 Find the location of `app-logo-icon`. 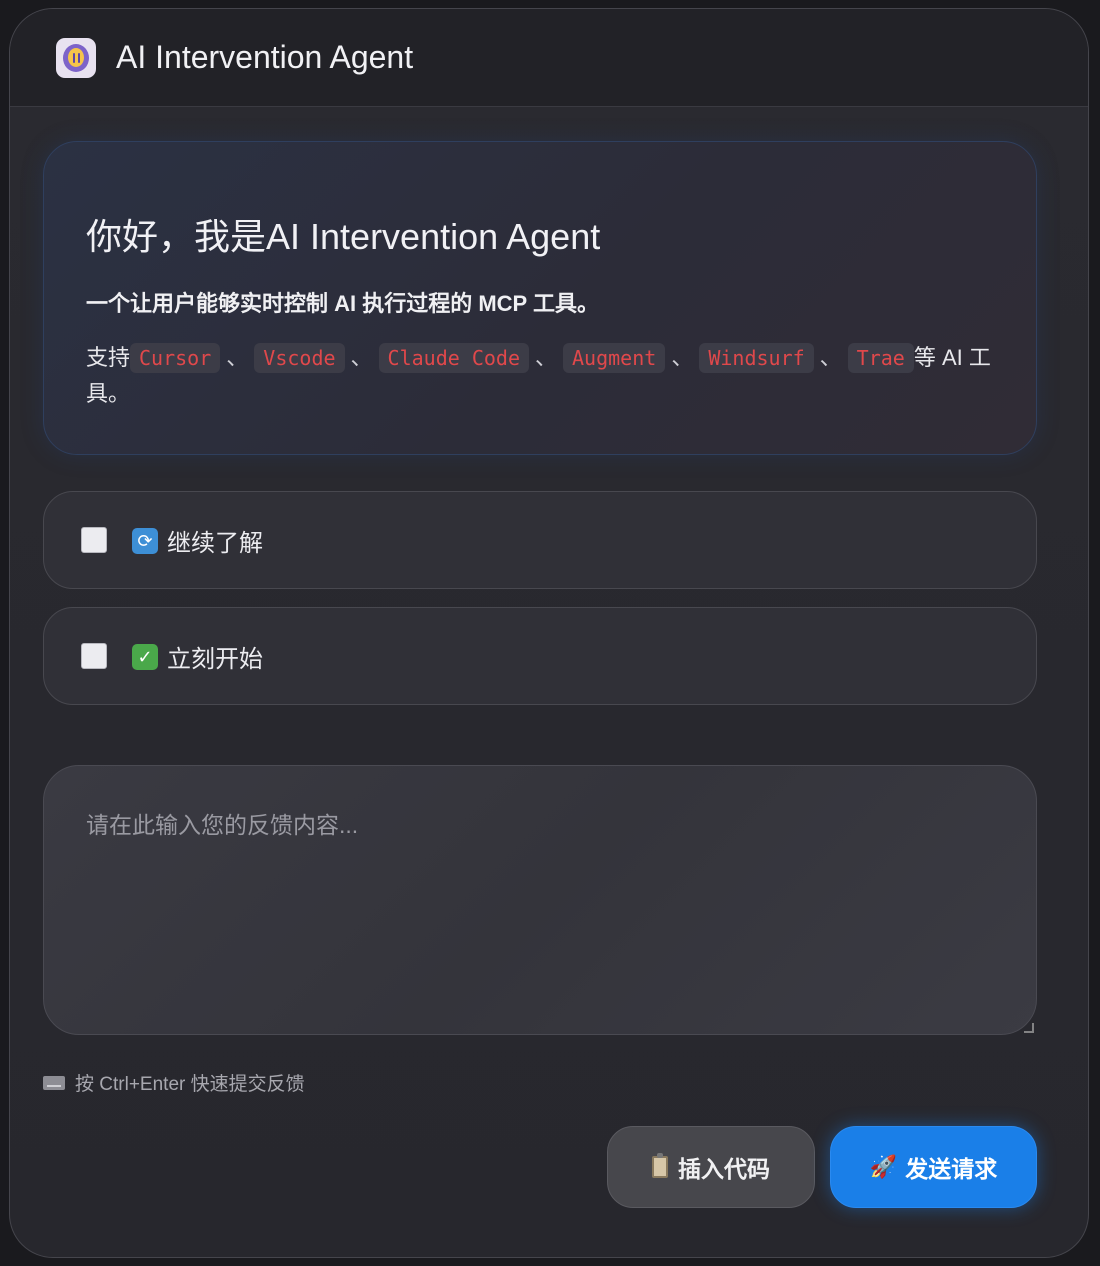

app-logo-icon is located at coordinates (76, 57).